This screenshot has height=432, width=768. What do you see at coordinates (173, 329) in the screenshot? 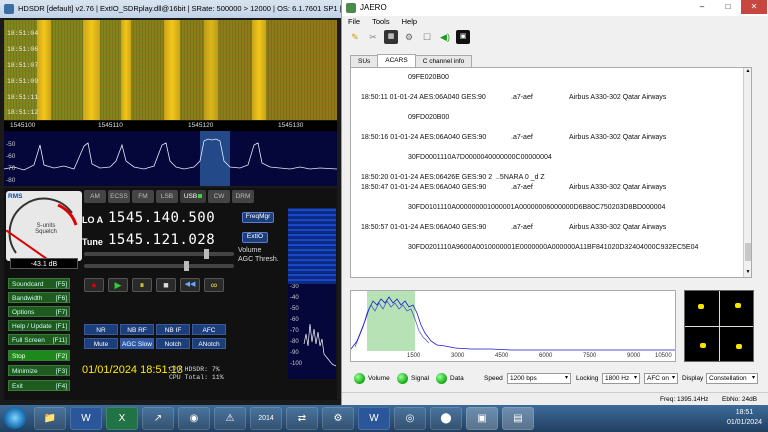
I see `nb-if-button: NB IF` at bounding box center [173, 329].